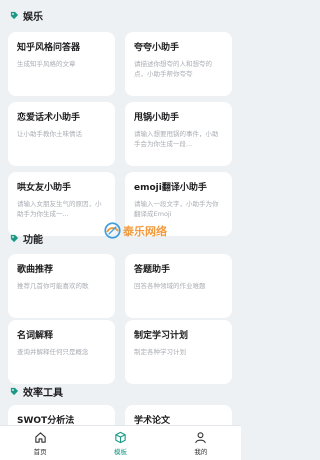 The image size is (320, 460). I want to click on card-title: 恋爱话术小助手, so click(49, 118).